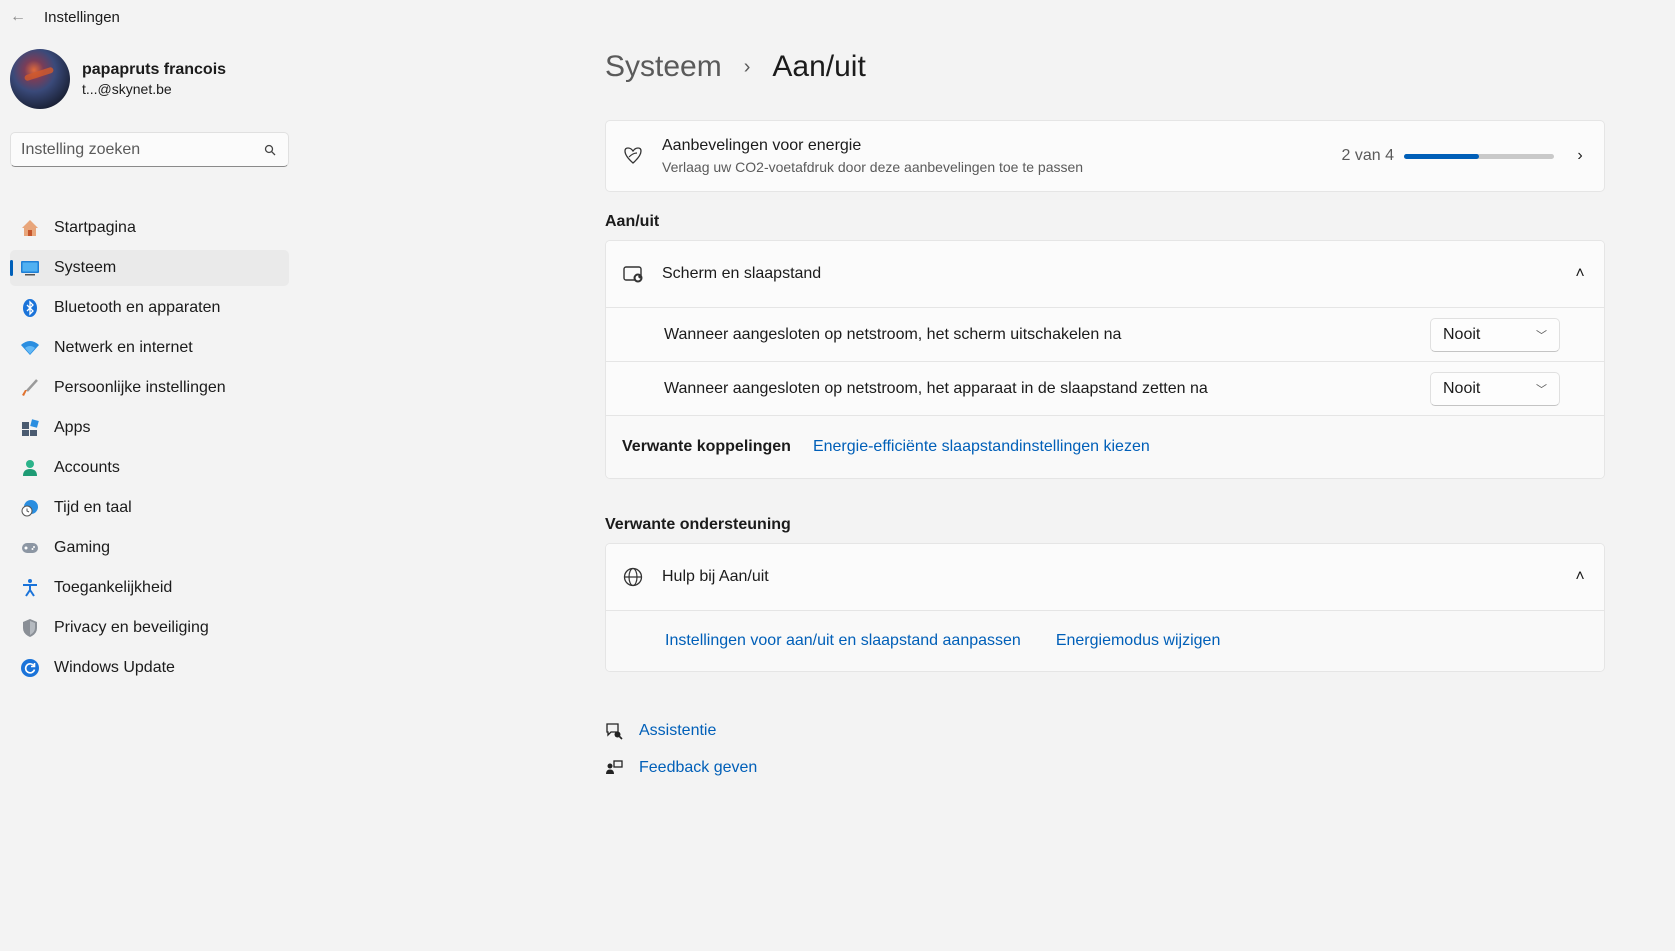 This screenshot has width=1675, height=951. I want to click on sidebar-item-label: Netwerk en internet, so click(123, 347).